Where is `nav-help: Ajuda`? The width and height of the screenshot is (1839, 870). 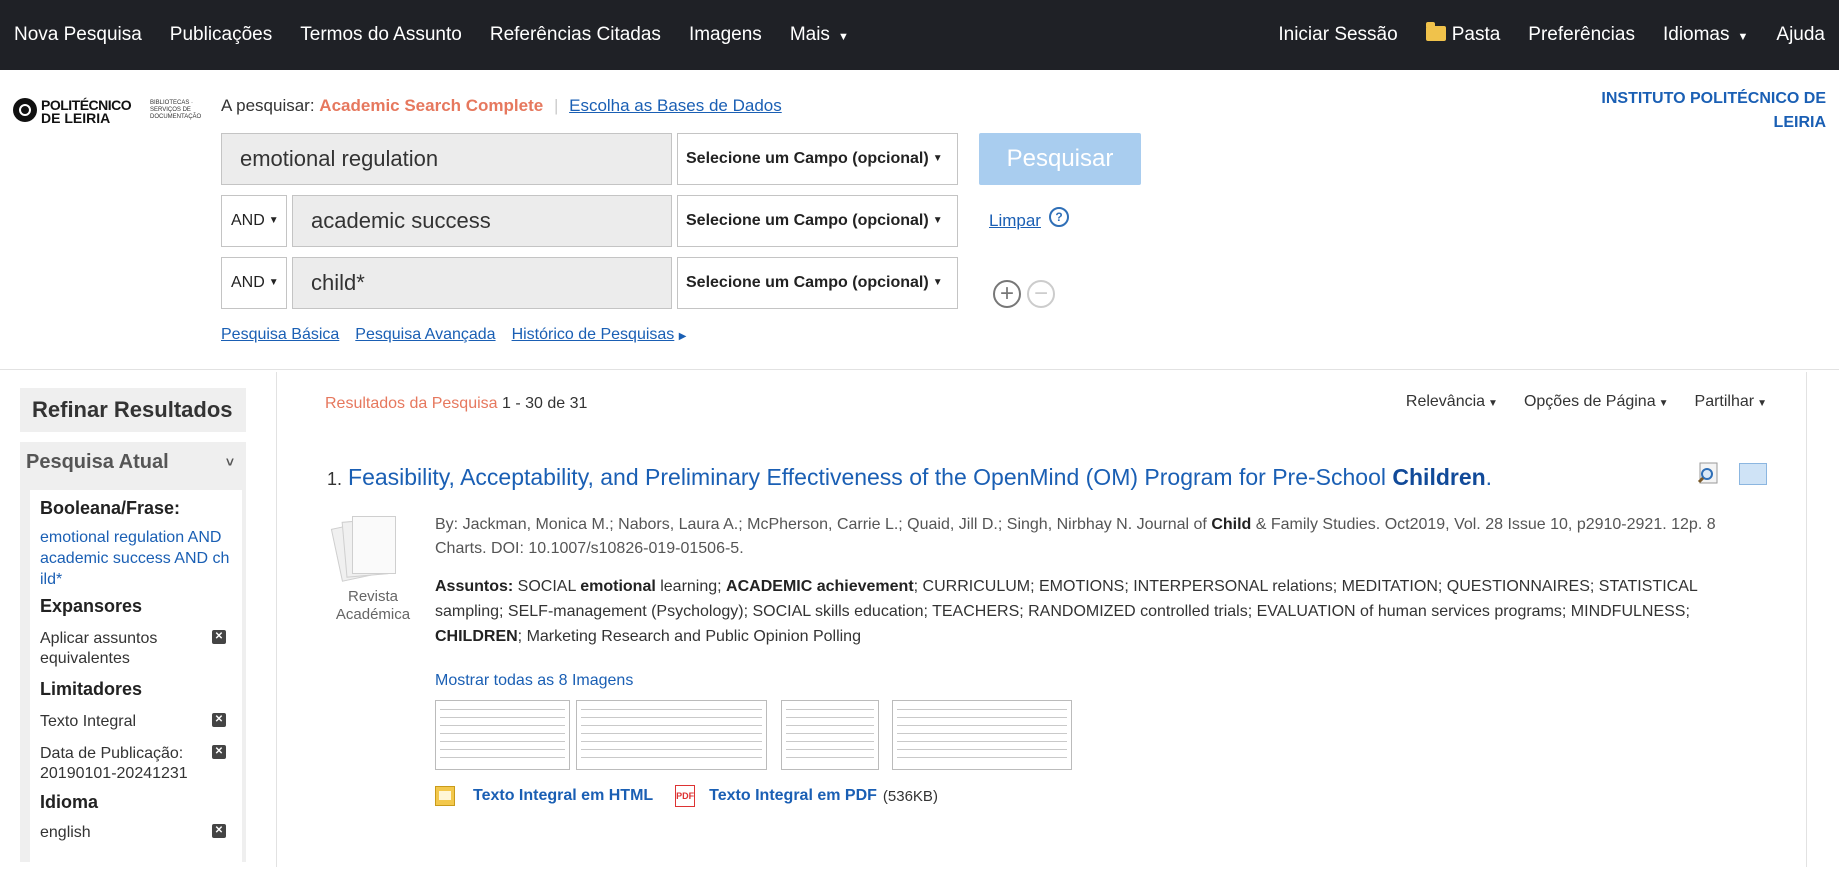
nav-help: Ajuda is located at coordinates (1800, 35).